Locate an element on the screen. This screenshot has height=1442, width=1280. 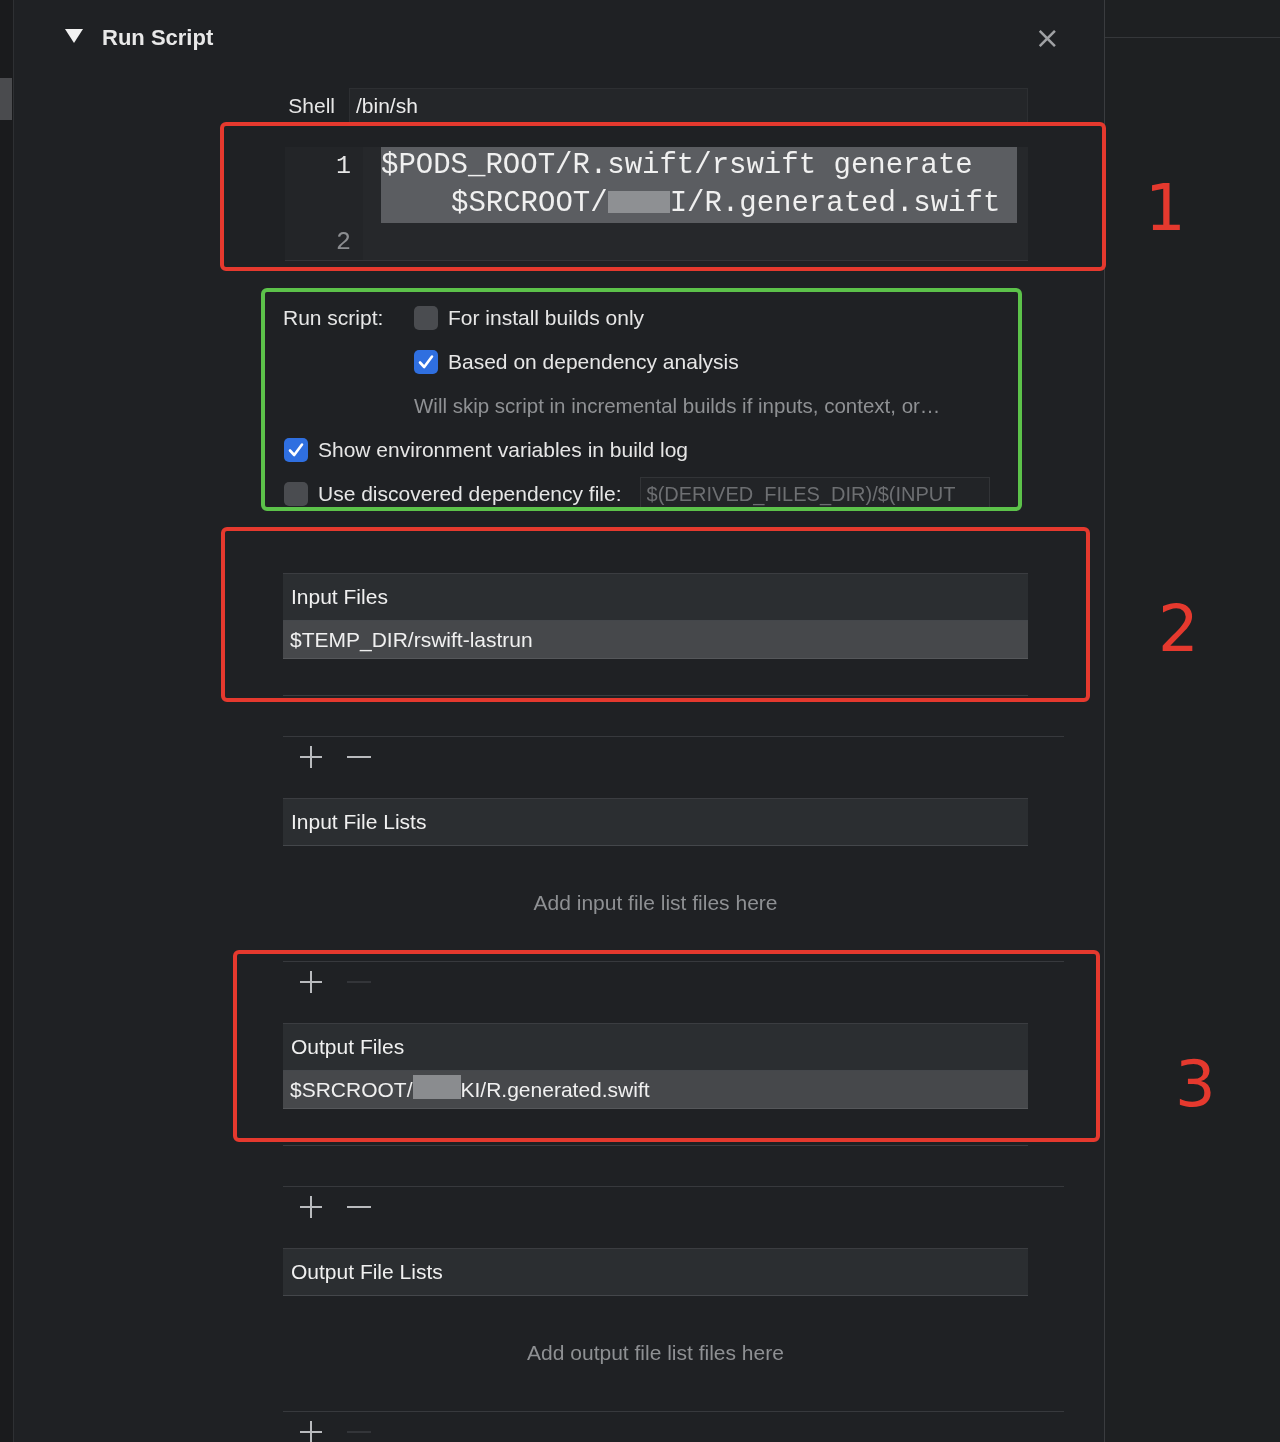
table-header: Output Files is located at coordinates (655, 1047).